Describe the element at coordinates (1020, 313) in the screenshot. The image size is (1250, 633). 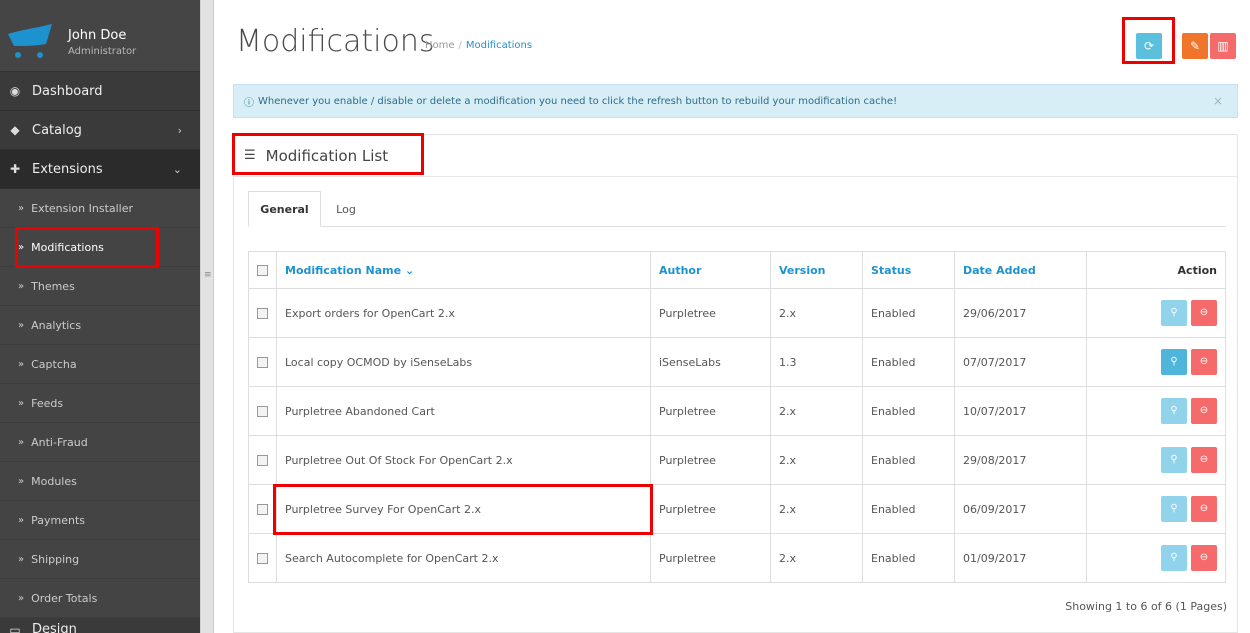
I see `cell-date: 29/06/2017` at that location.